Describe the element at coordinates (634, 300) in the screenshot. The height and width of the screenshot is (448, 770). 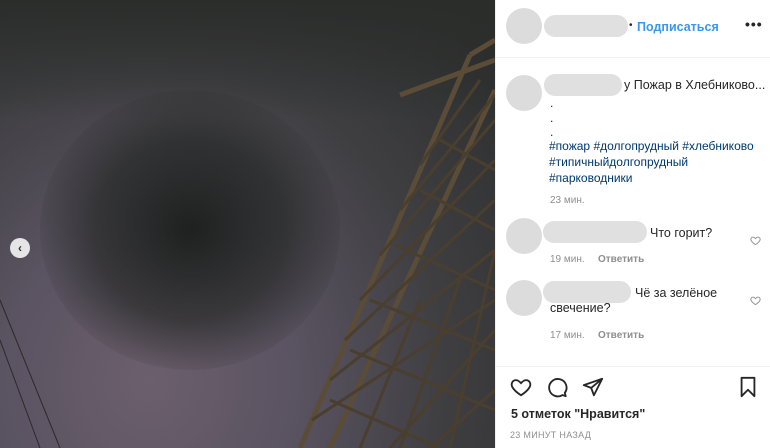
I see `comment-text: Чё за зелёное свечение?` at that location.